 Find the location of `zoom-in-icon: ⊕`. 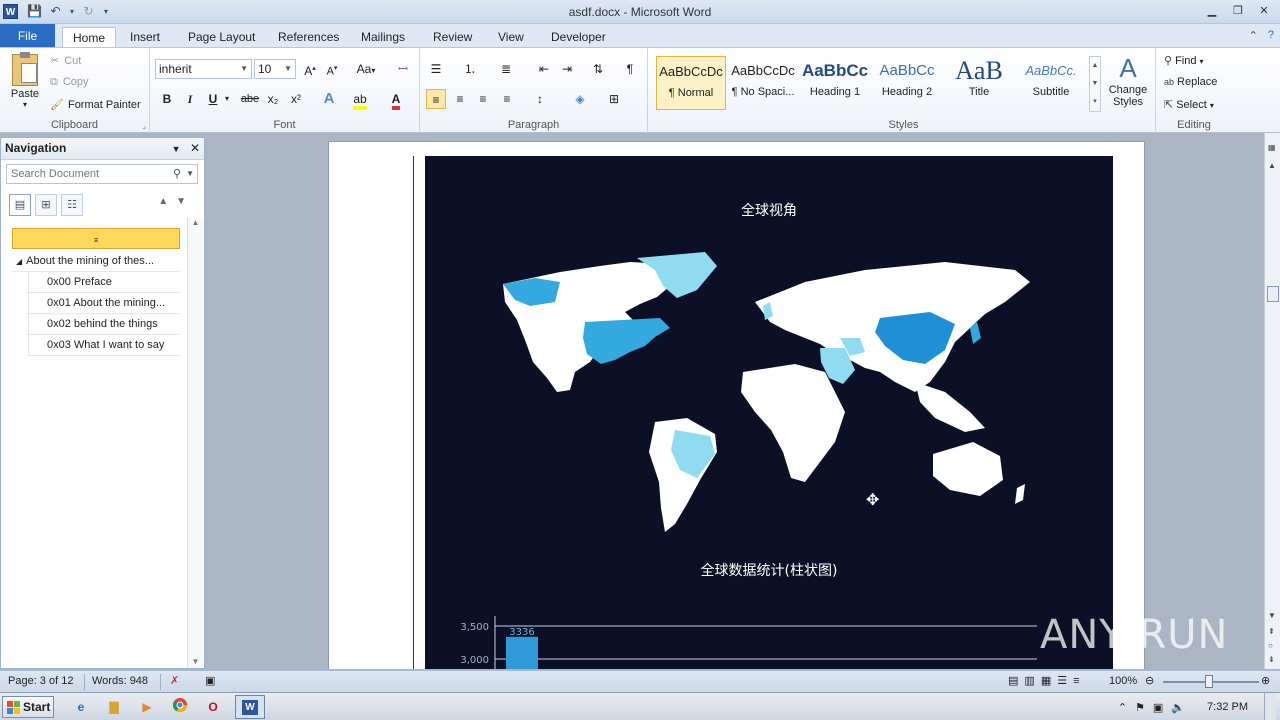

zoom-in-icon: ⊕ is located at coordinates (1265, 681).